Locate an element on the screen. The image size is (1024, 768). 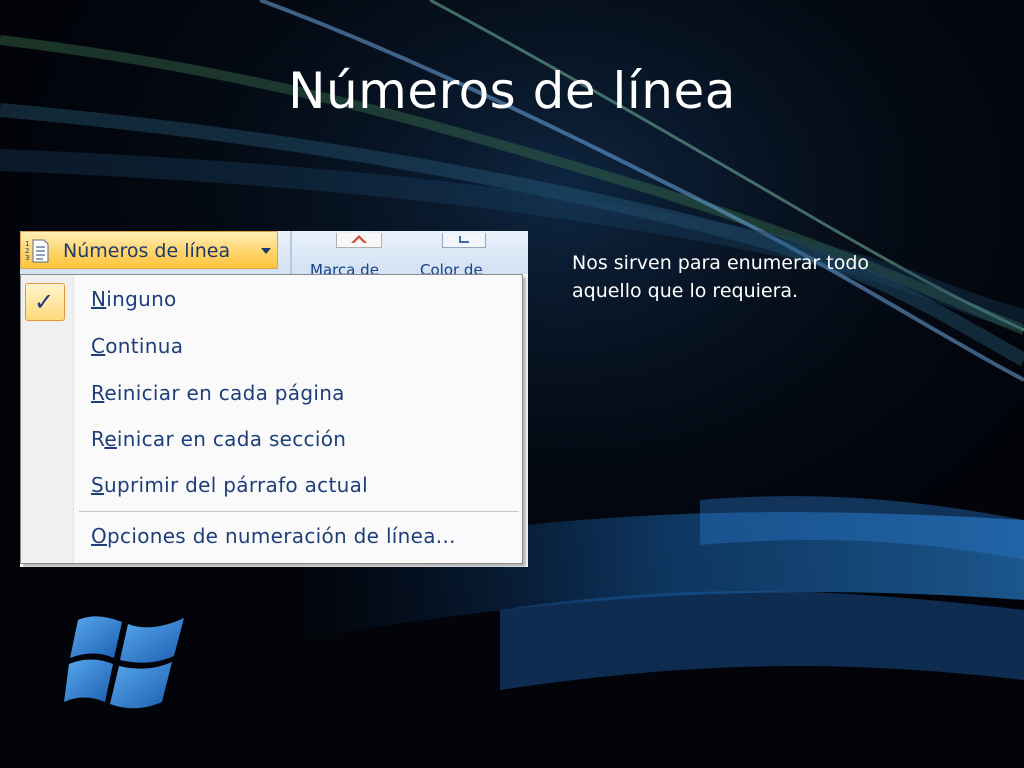
menu-item-label: einiciar en cada página is located at coordinates (224, 393).